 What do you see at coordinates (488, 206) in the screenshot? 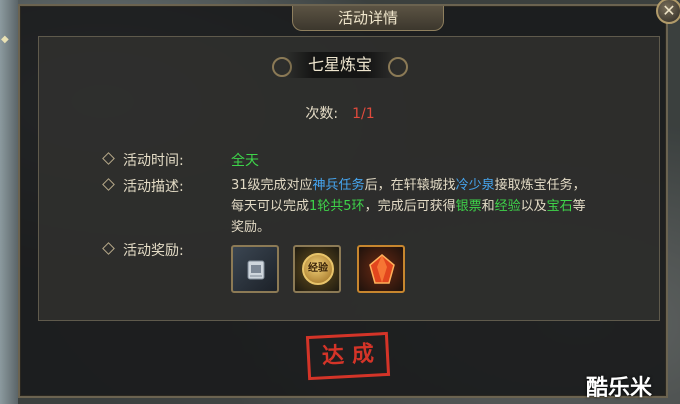
I see `desc-text: 和` at bounding box center [488, 206].